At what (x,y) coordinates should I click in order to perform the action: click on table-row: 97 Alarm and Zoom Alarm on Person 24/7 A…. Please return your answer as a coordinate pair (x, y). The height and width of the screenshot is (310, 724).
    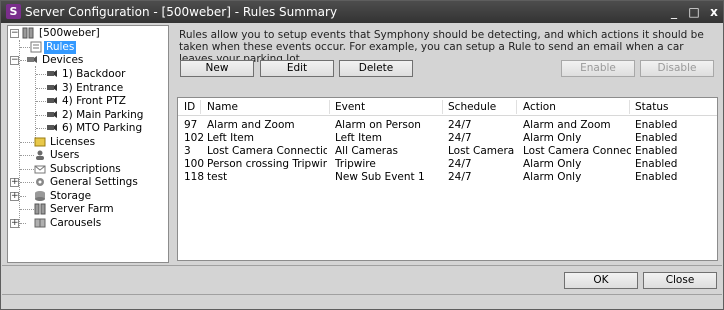
    Looking at the image, I should click on (447, 125).